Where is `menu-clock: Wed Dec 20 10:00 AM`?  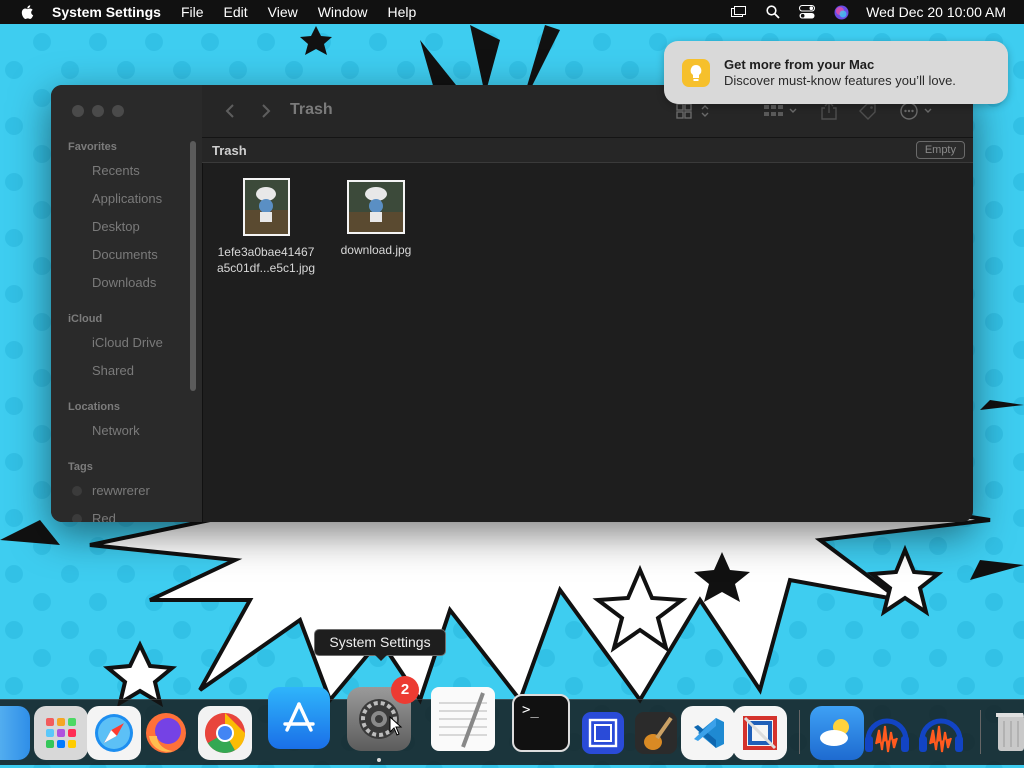 menu-clock: Wed Dec 20 10:00 AM is located at coordinates (936, 12).